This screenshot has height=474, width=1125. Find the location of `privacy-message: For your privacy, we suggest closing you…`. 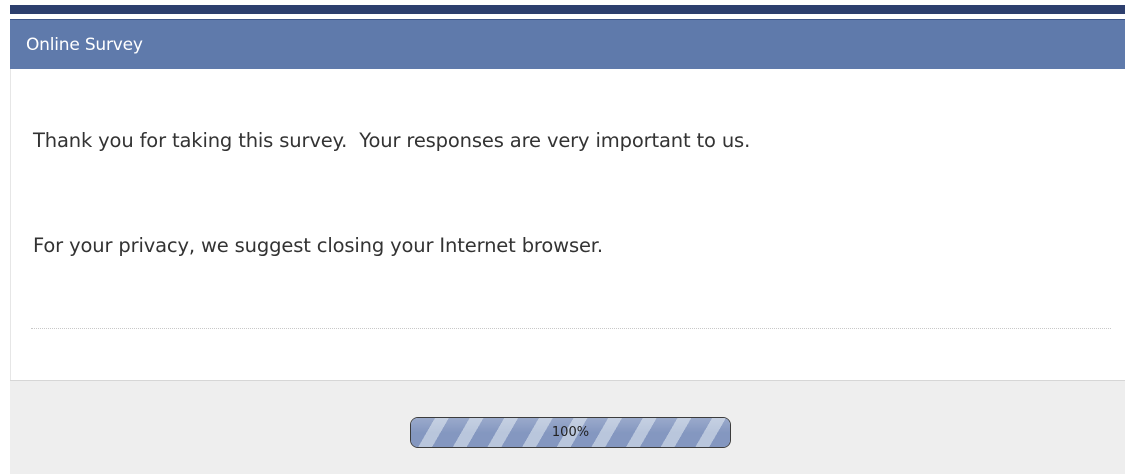

privacy-message: For your privacy, we suggest closing you… is located at coordinates (318, 245).